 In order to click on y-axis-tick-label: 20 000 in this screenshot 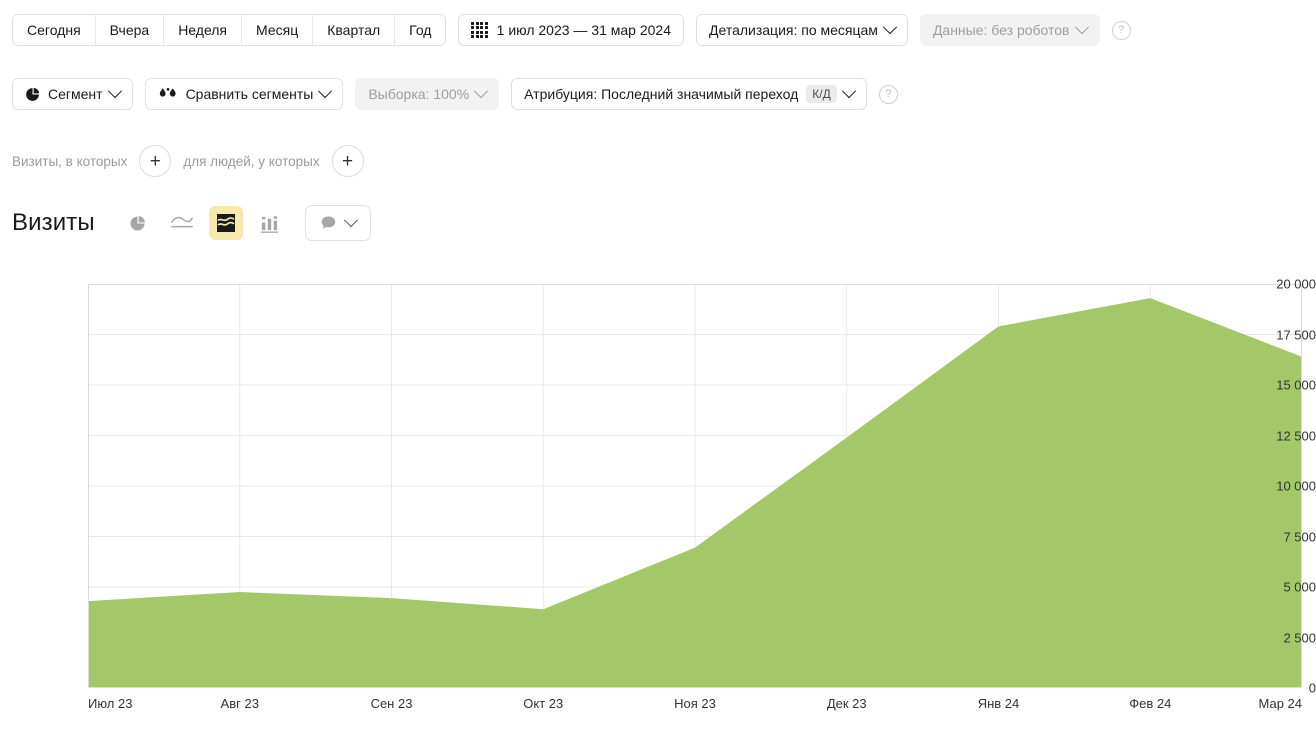, I will do `click(1296, 284)`.